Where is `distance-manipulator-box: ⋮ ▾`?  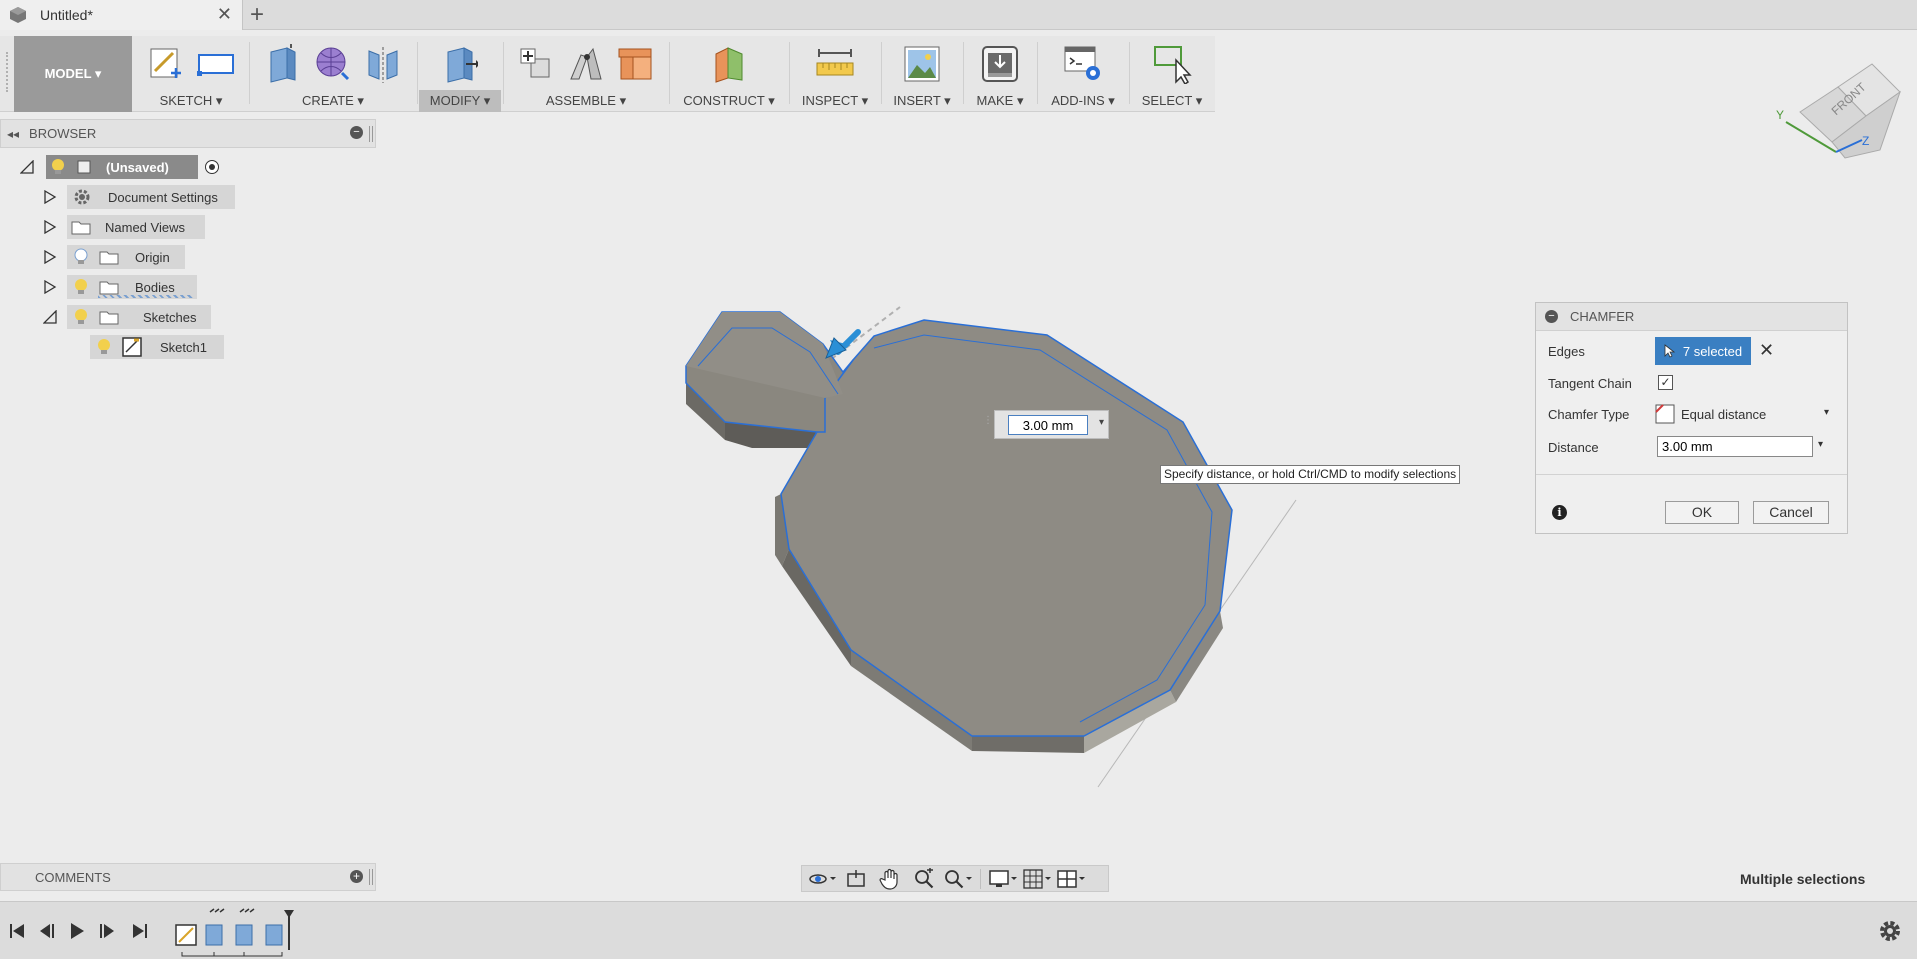
distance-manipulator-box: ⋮ ▾ is located at coordinates (1046, 424).